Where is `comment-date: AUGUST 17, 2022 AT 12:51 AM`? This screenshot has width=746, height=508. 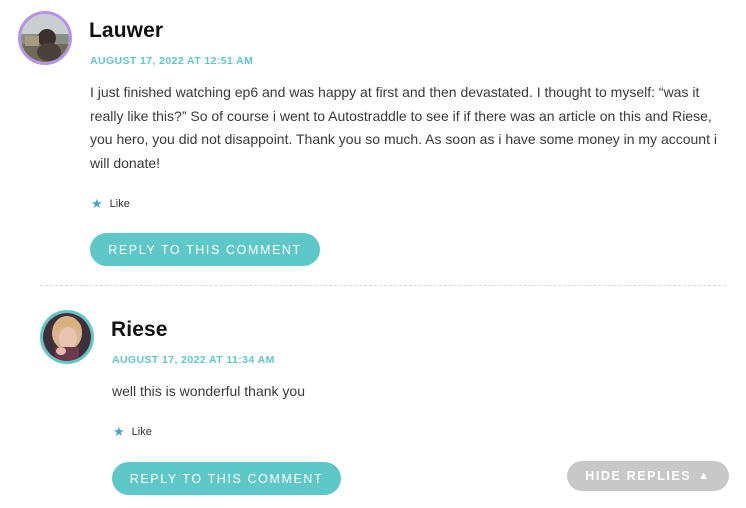 comment-date: AUGUST 17, 2022 AT 12:51 AM is located at coordinates (171, 61).